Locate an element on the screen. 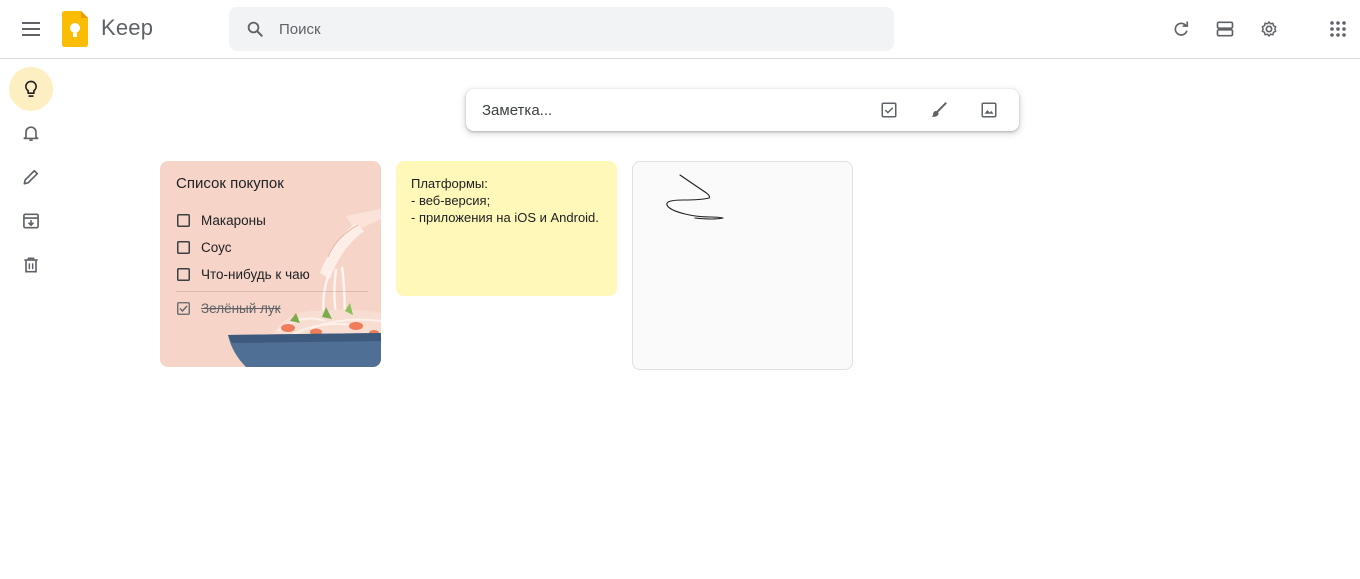  checklist-item: Соус is located at coordinates (203, 247).